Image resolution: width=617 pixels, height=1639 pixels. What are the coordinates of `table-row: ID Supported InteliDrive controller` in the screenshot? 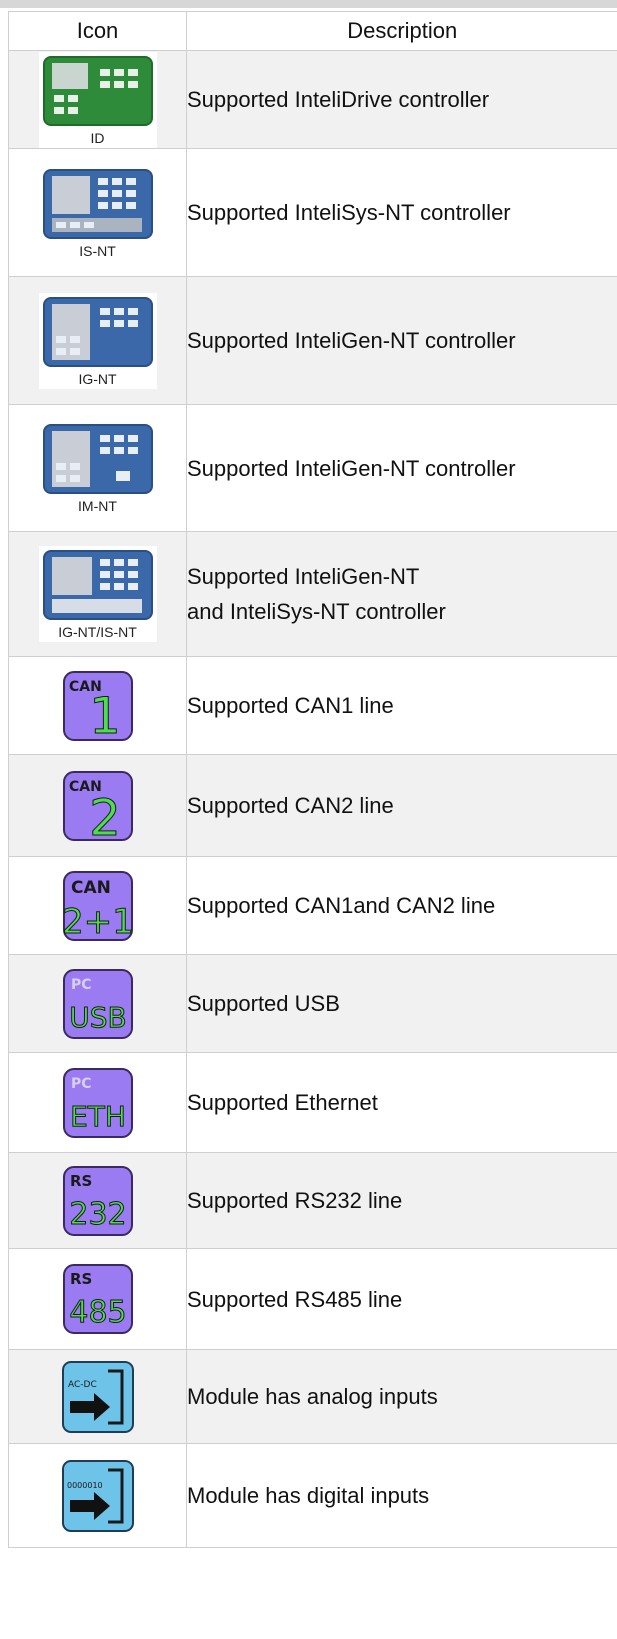 It's located at (312, 99).